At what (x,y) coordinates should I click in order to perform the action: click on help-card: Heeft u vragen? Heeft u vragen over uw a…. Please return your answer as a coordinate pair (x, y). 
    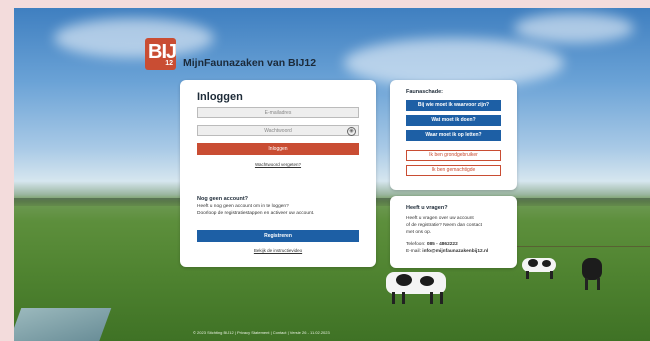
    Looking at the image, I should click on (453, 232).